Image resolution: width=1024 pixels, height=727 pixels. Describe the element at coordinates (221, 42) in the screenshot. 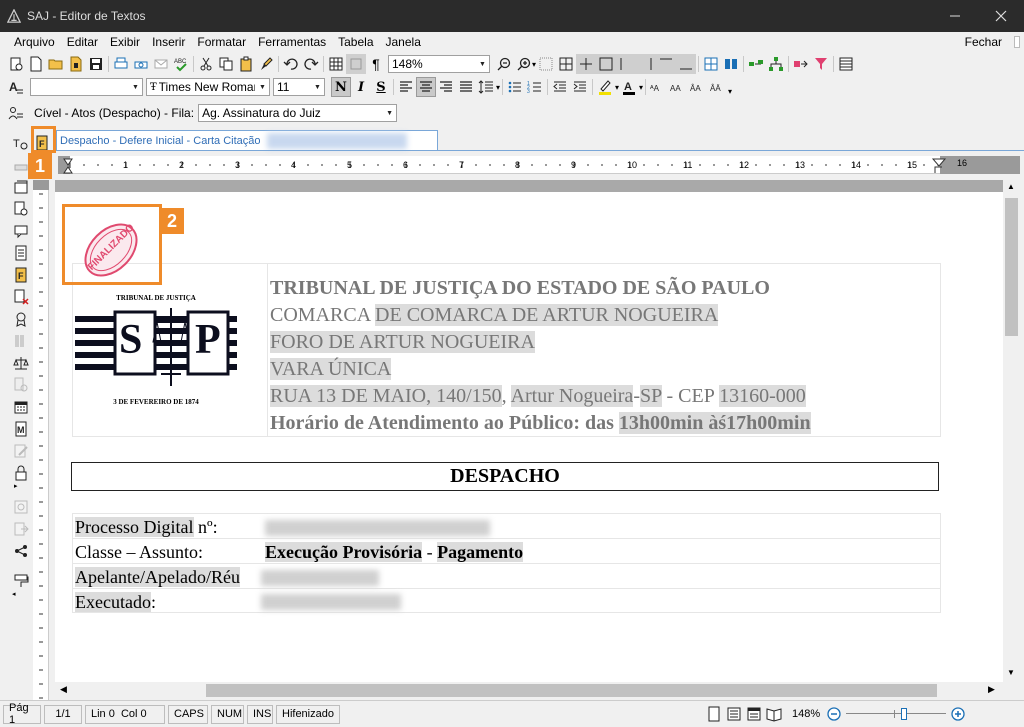

I see `menu-formatar: Formatar` at that location.